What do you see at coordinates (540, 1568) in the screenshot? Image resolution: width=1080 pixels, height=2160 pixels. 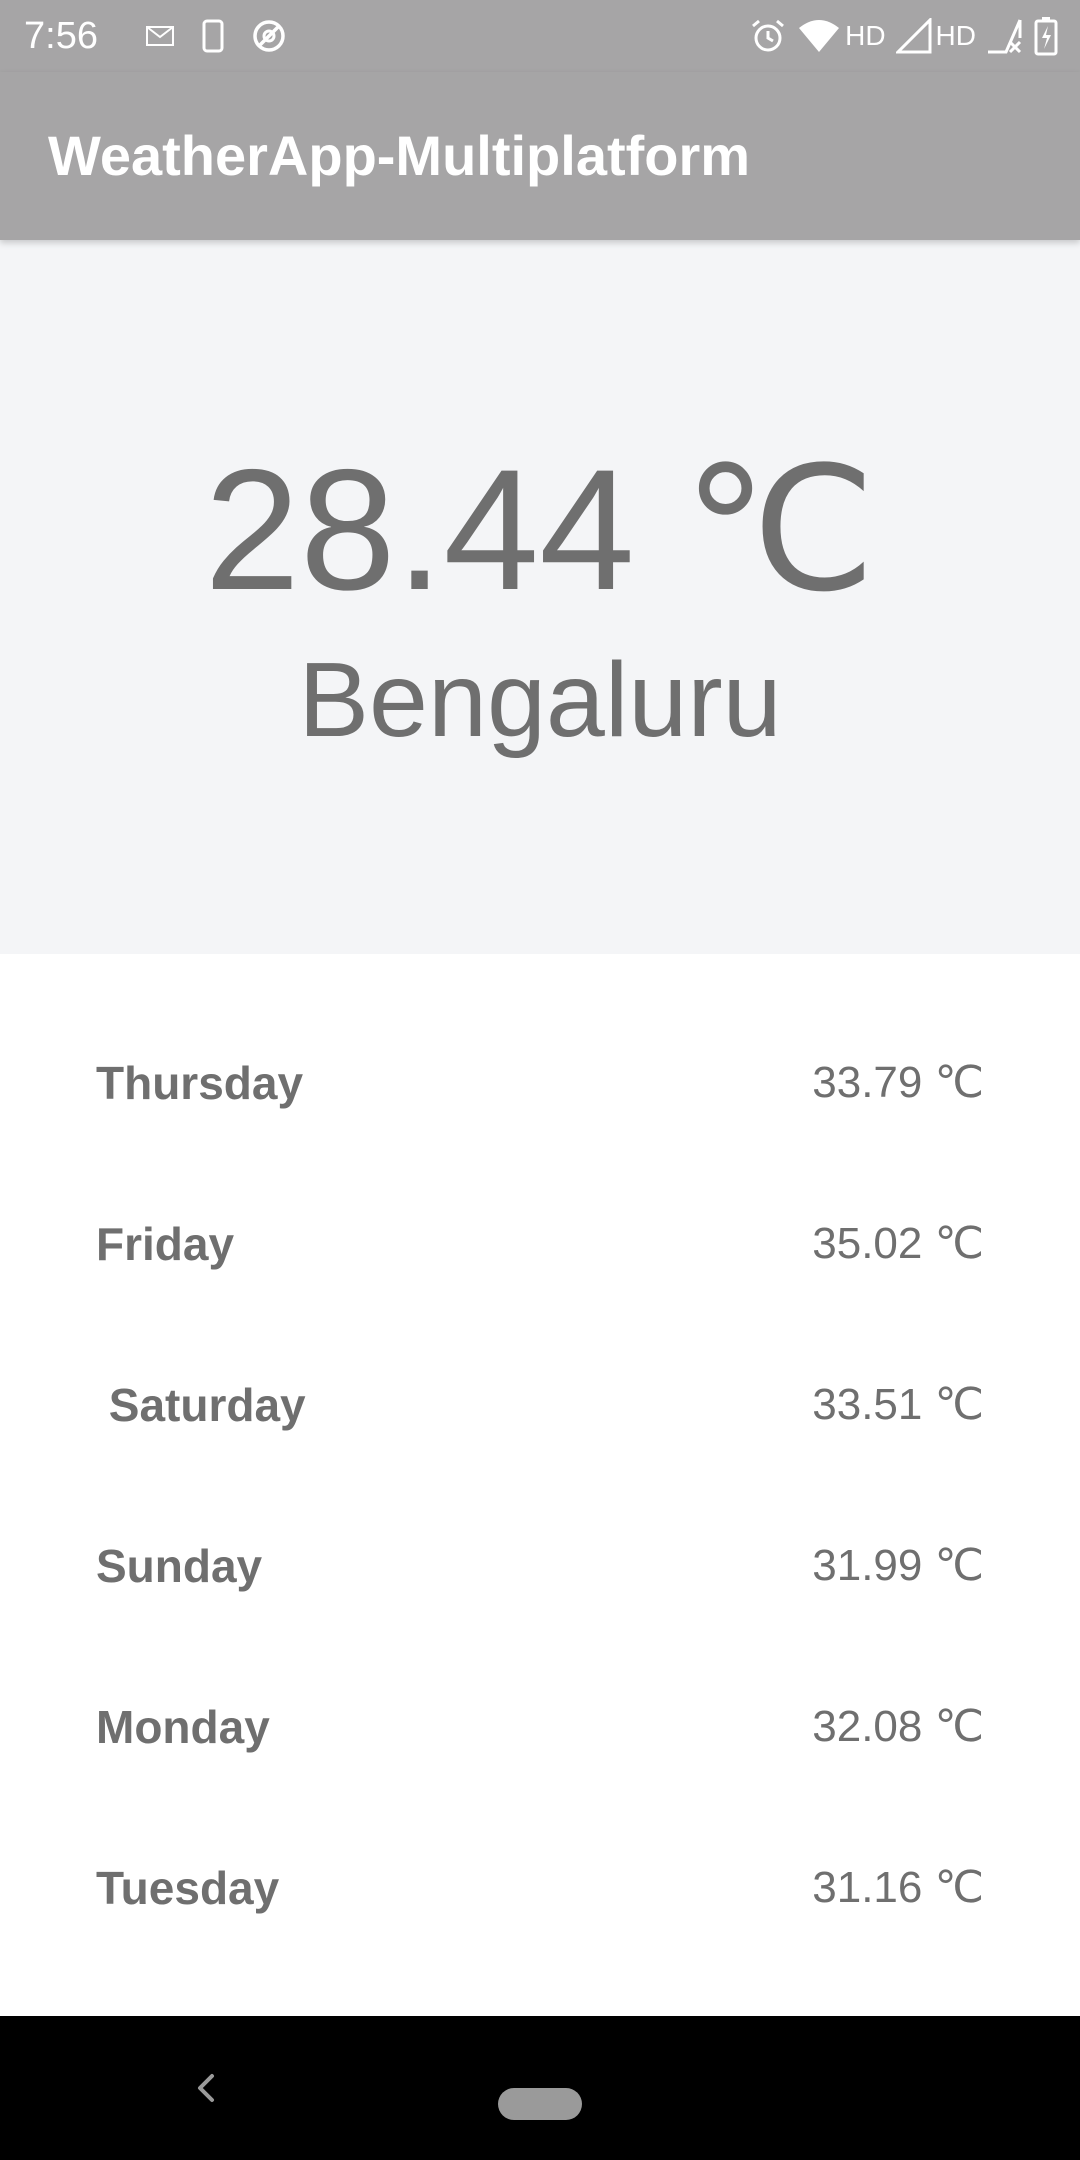 I see `forecast-row: Sunday 31.99 ℃` at bounding box center [540, 1568].